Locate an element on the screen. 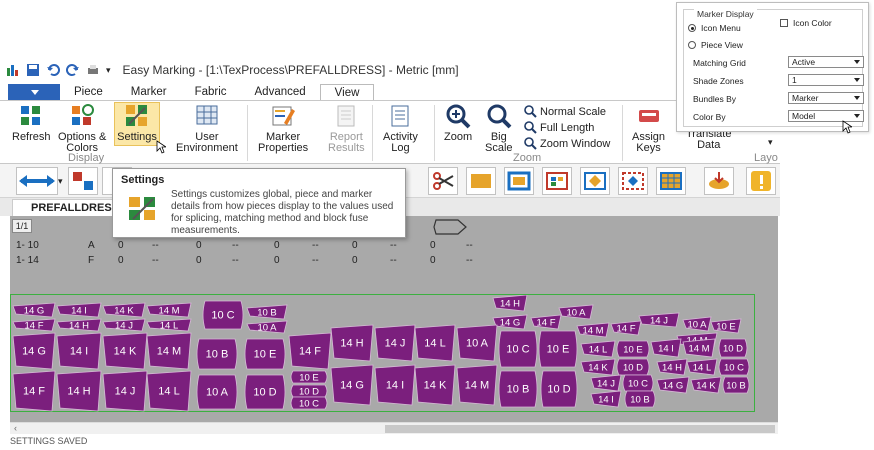 This screenshot has width=874, height=450. options-colors-button: Options & Colors is located at coordinates (82, 128).